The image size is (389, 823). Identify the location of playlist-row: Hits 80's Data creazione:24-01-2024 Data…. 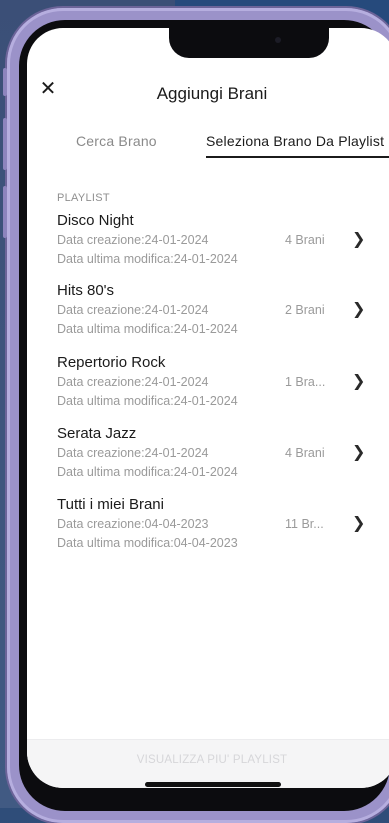
(208, 315).